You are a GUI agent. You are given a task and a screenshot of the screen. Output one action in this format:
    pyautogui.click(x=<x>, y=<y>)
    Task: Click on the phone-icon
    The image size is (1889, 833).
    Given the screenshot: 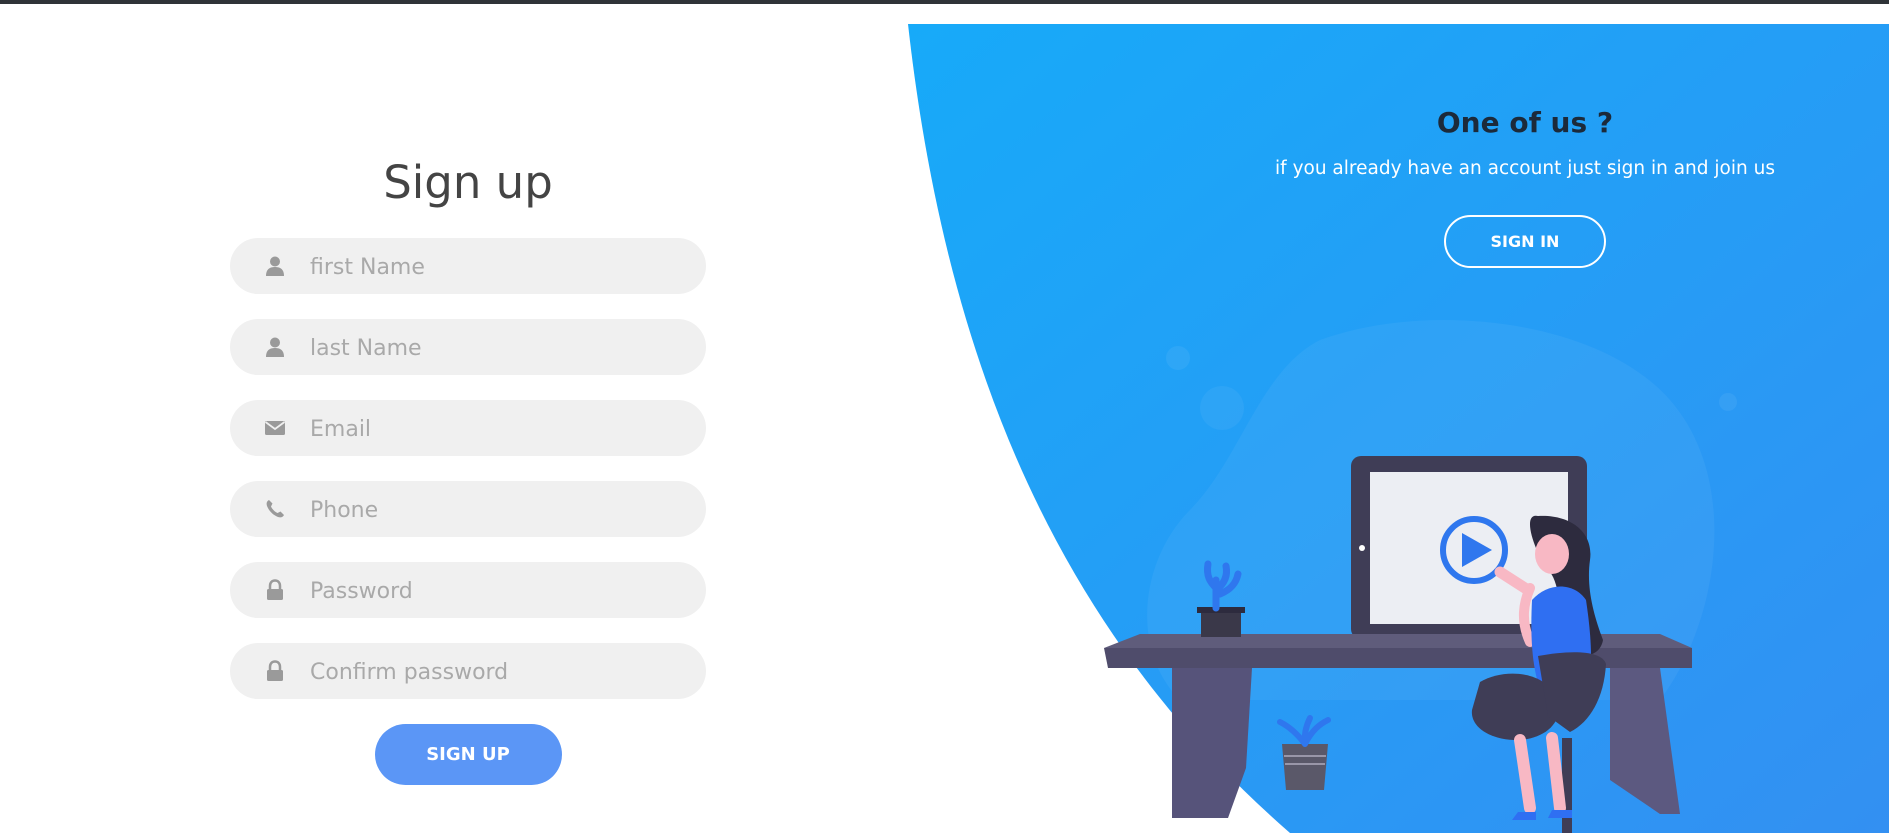 What is the action you would take?
    pyautogui.click(x=275, y=509)
    